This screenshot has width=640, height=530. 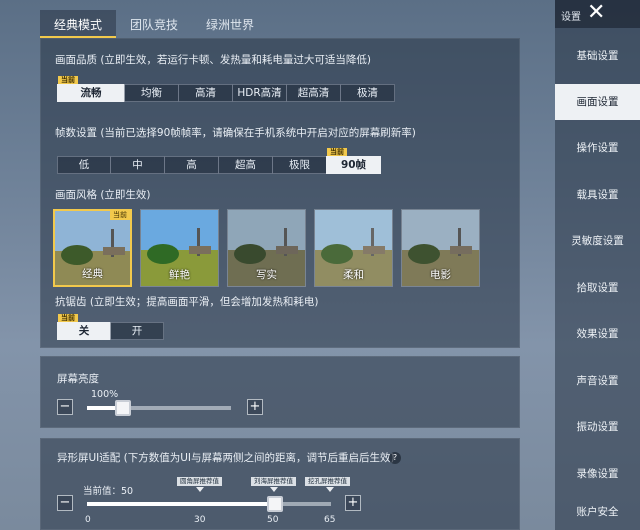 What do you see at coordinates (313, 93) in the screenshot?
I see `quality-option-uhd: 超高清` at bounding box center [313, 93].